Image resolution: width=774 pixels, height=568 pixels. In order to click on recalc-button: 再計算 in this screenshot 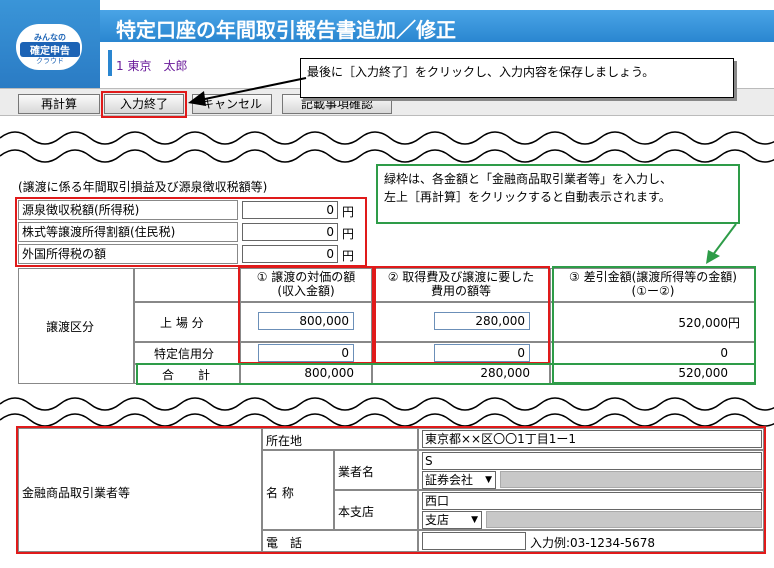, I will do `click(59, 104)`.